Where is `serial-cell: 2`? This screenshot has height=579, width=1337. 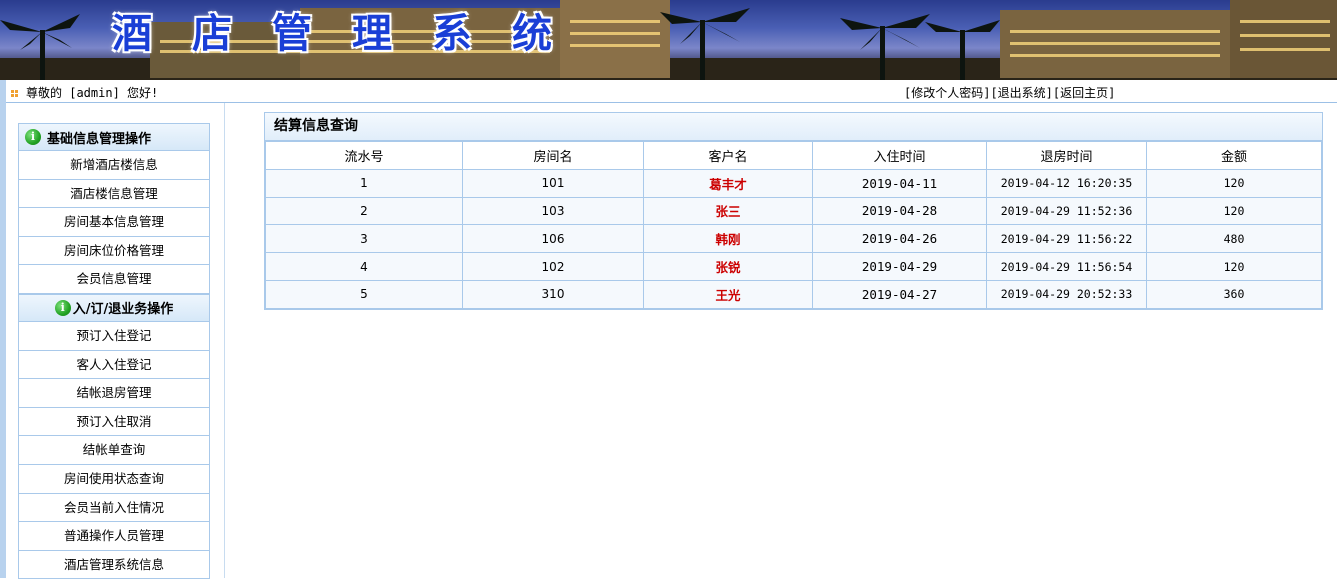
serial-cell: 2 is located at coordinates (364, 211).